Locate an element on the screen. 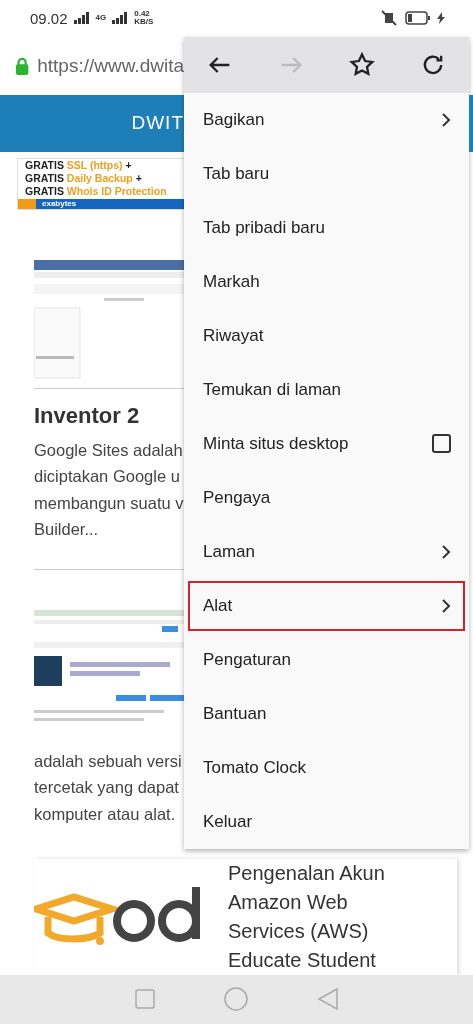 Image resolution: width=473 pixels, height=1024 pixels. menu-item: Temukan di laman is located at coordinates (326, 389).